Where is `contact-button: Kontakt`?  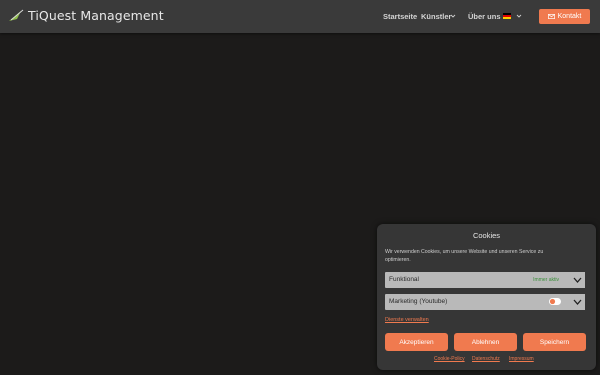 contact-button: Kontakt is located at coordinates (564, 16).